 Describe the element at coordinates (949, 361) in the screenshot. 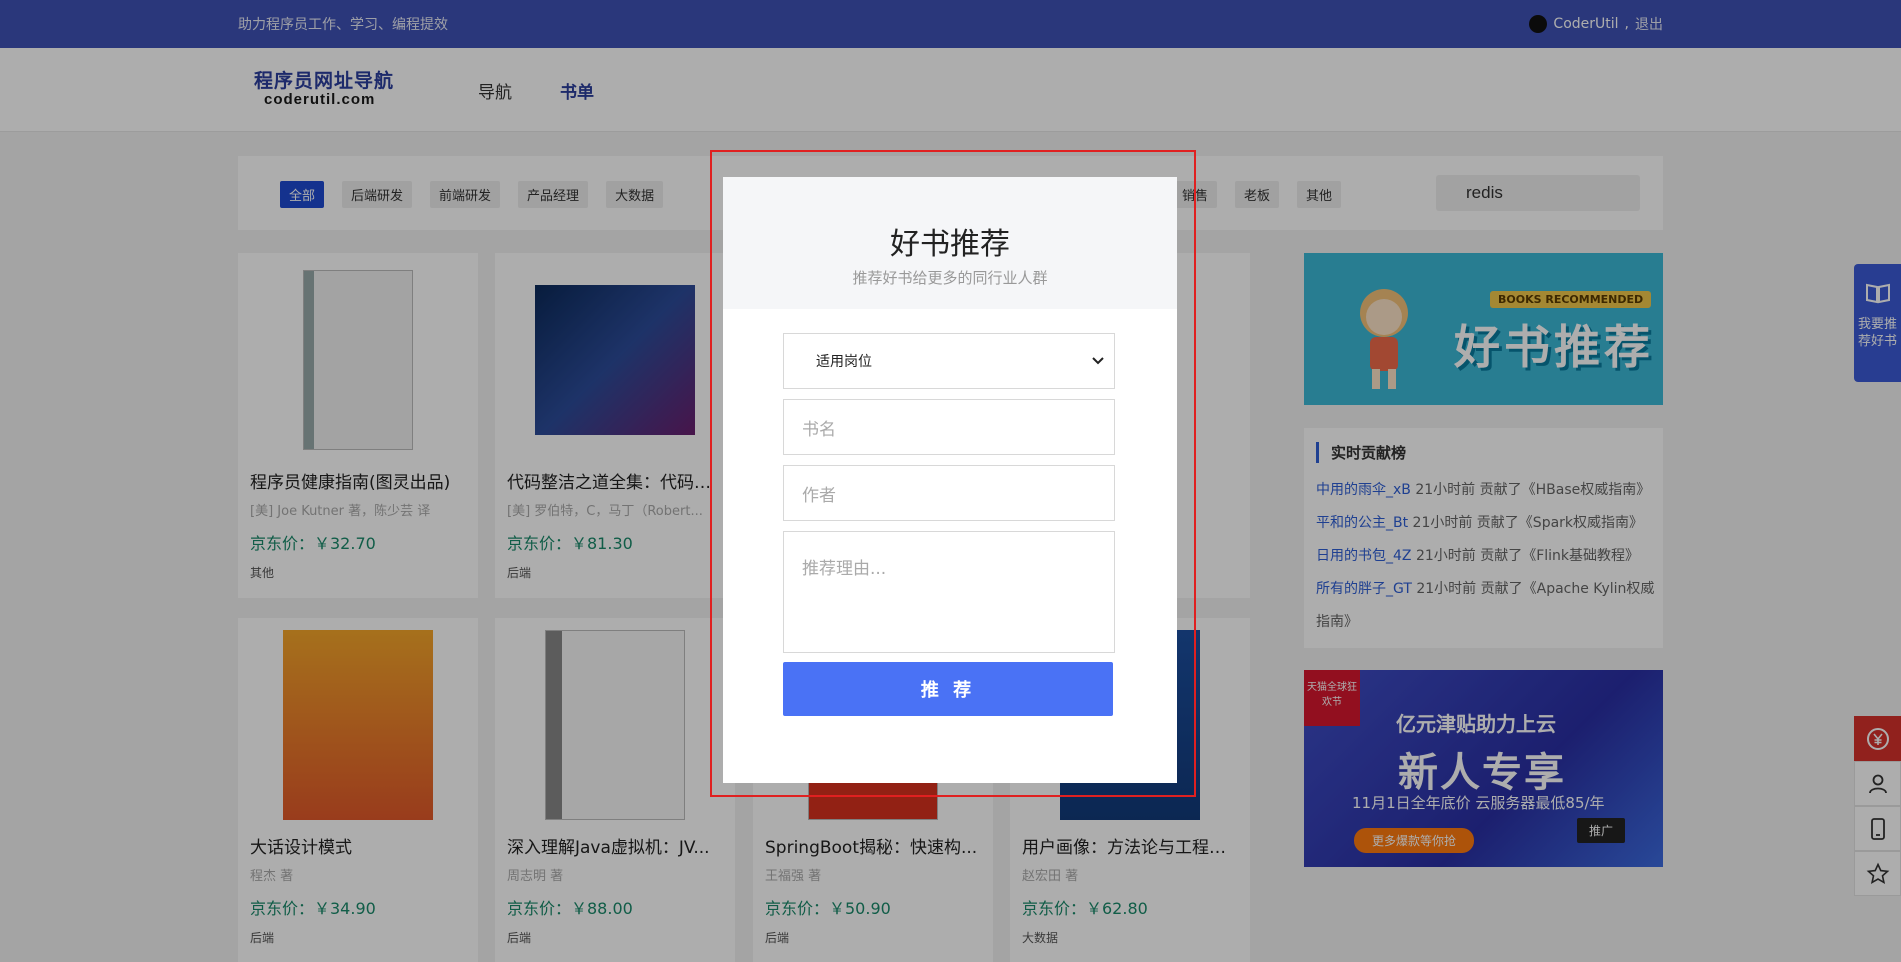

I see `position-select: 适用岗位` at that location.